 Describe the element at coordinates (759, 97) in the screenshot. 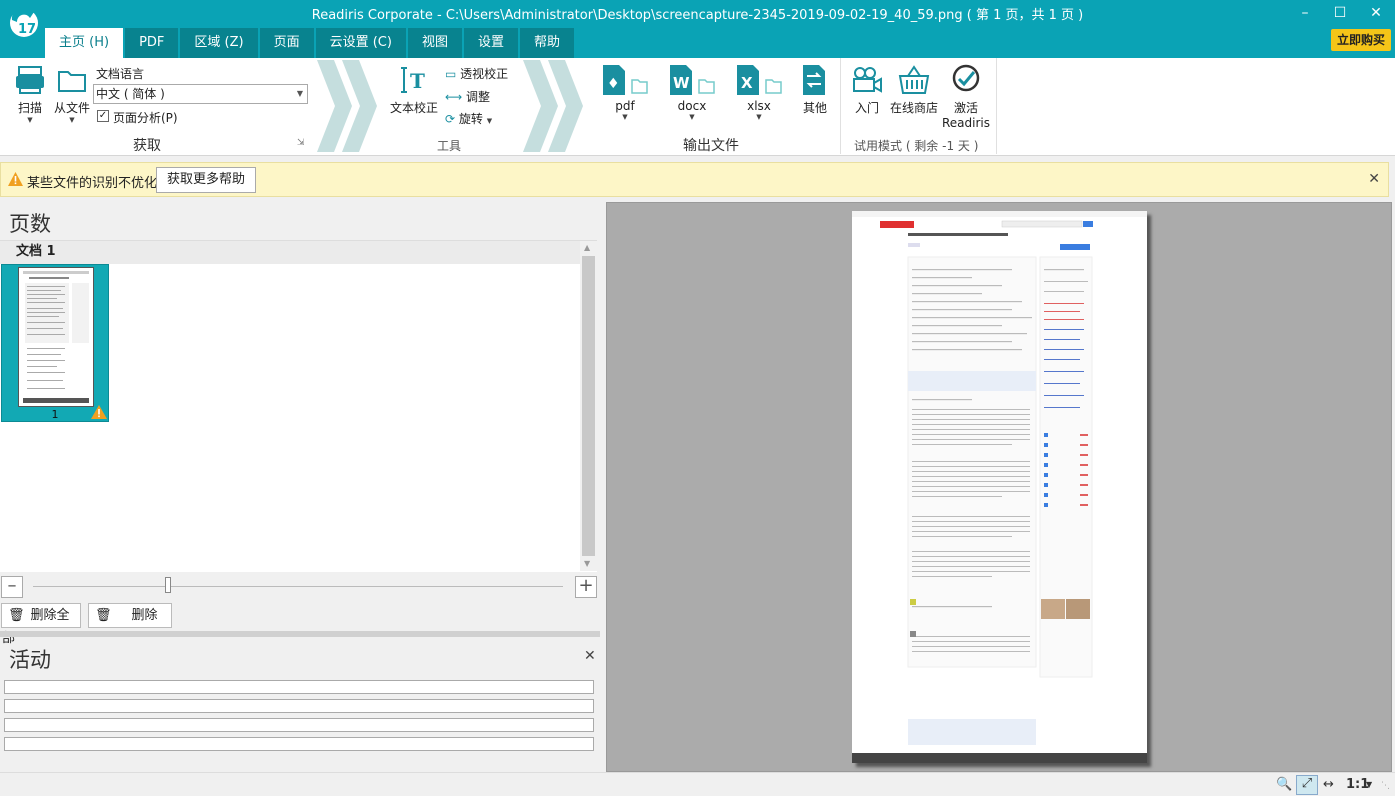

I see `xlsx-output-button: X xlsx ▼` at that location.